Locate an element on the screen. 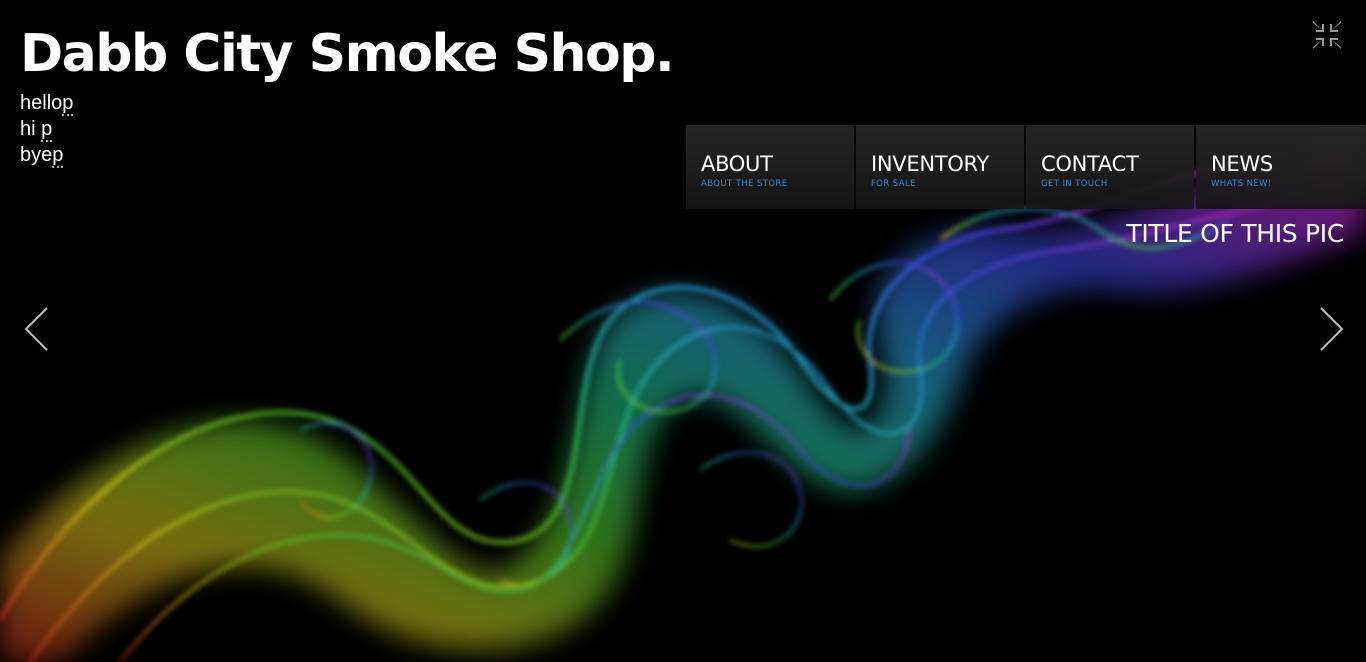 The height and width of the screenshot is (662, 1366). fullscreen-toggle-button is located at coordinates (1327, 35).